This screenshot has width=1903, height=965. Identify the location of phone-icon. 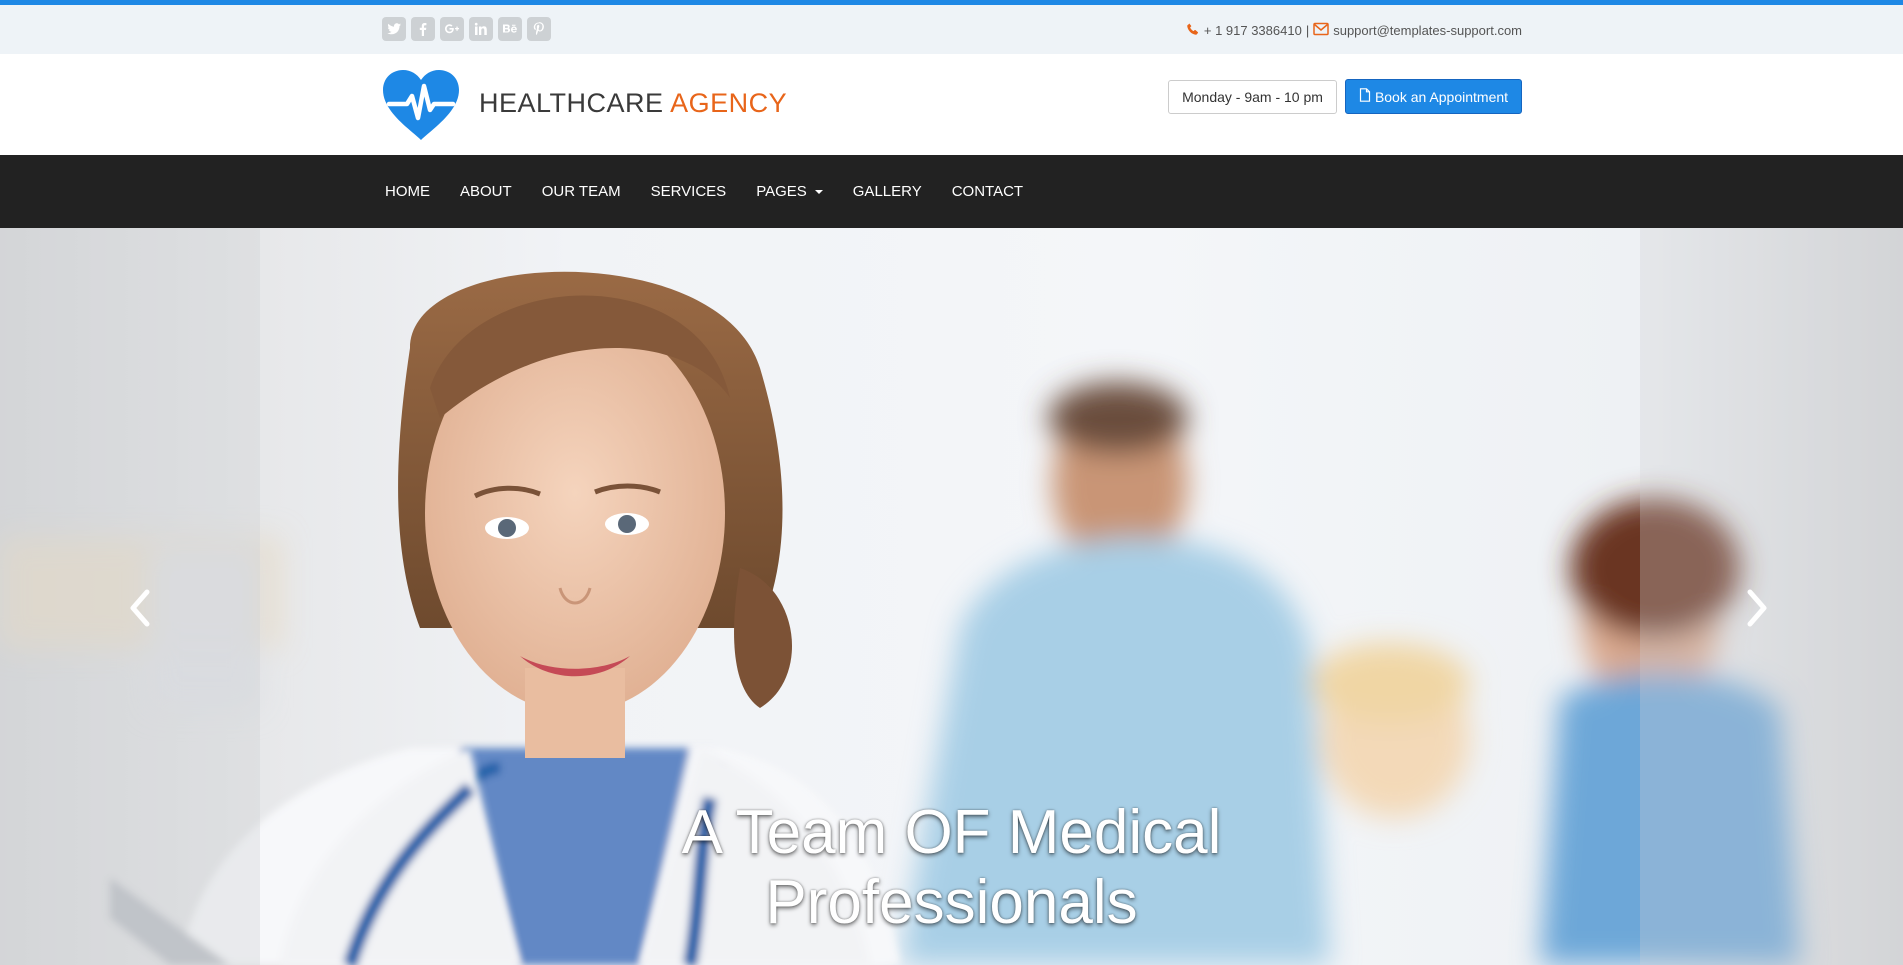
(1193, 30).